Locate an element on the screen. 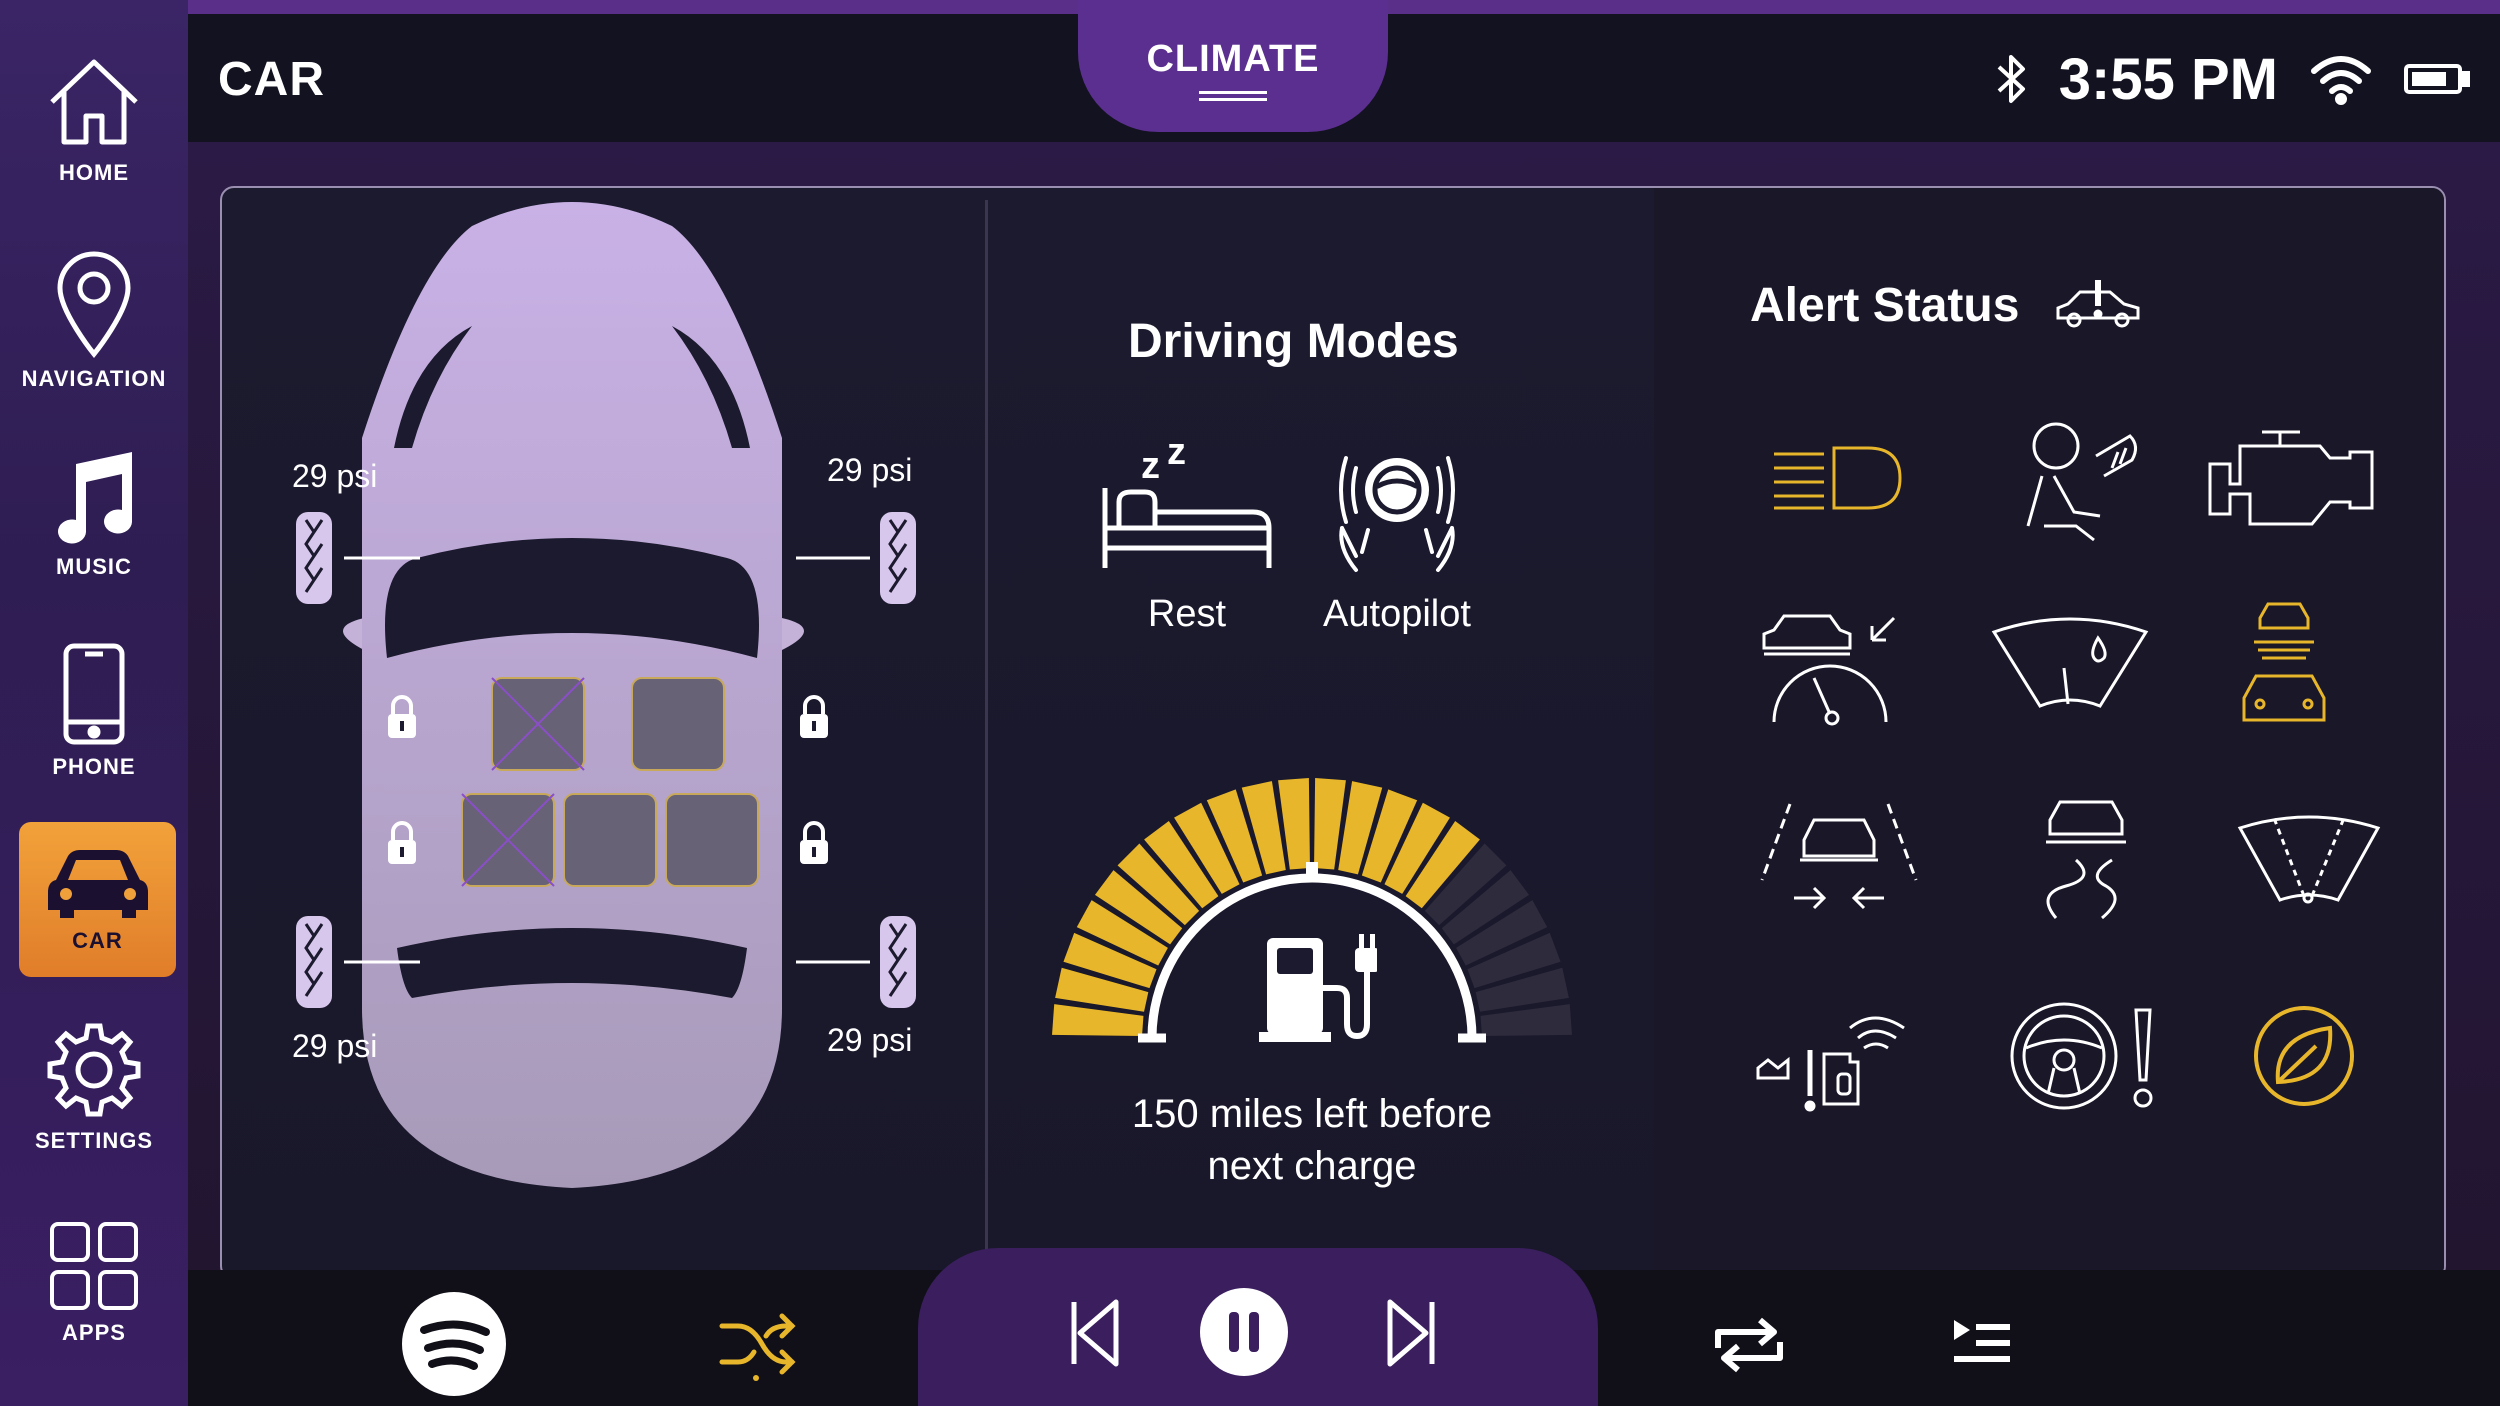  drag-handle-icon is located at coordinates (1233, 96).